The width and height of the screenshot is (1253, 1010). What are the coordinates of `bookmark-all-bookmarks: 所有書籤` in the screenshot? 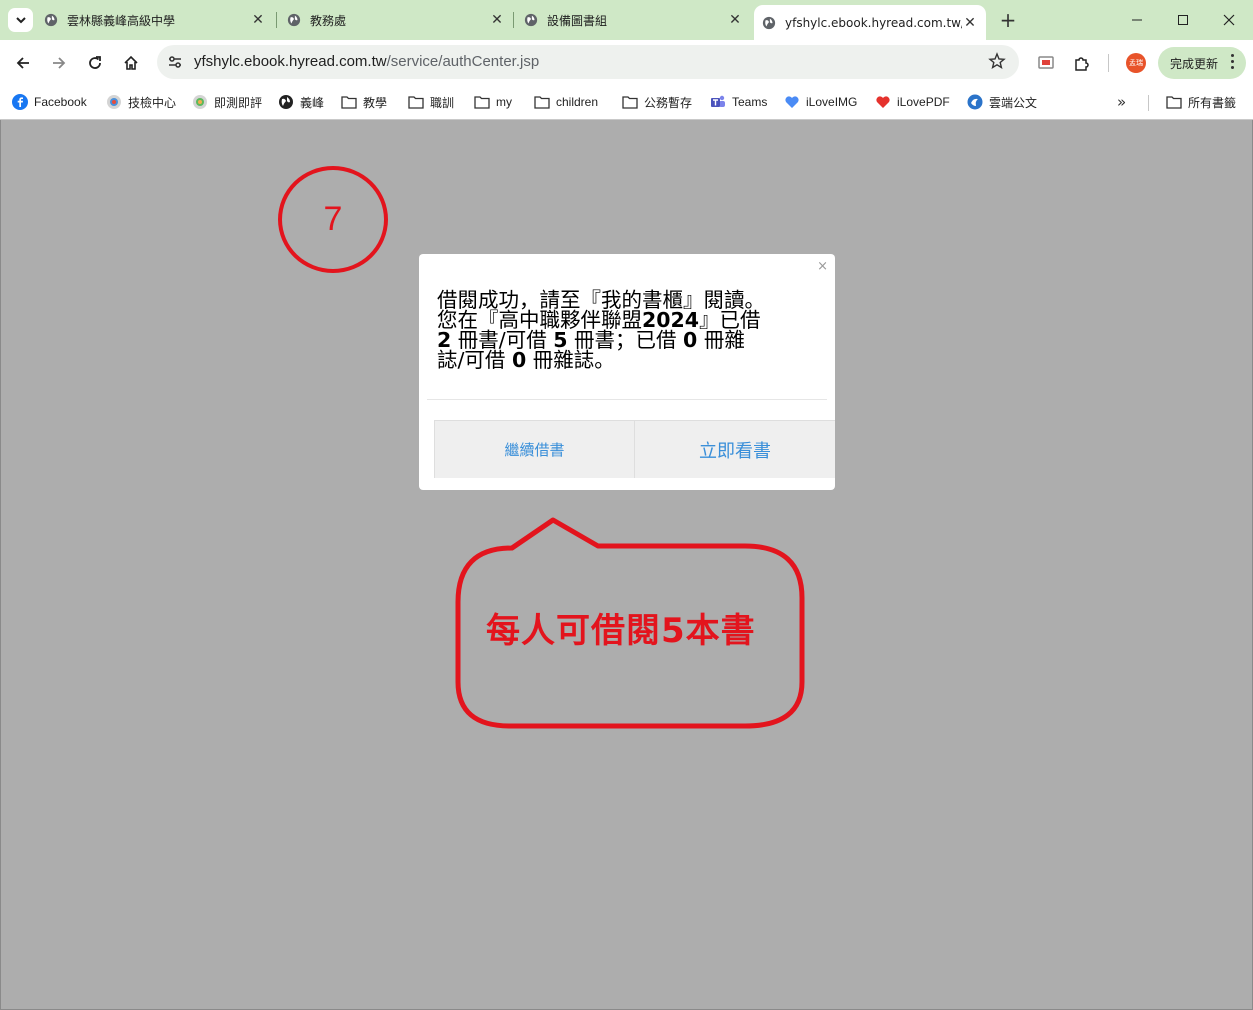 It's located at (1201, 102).